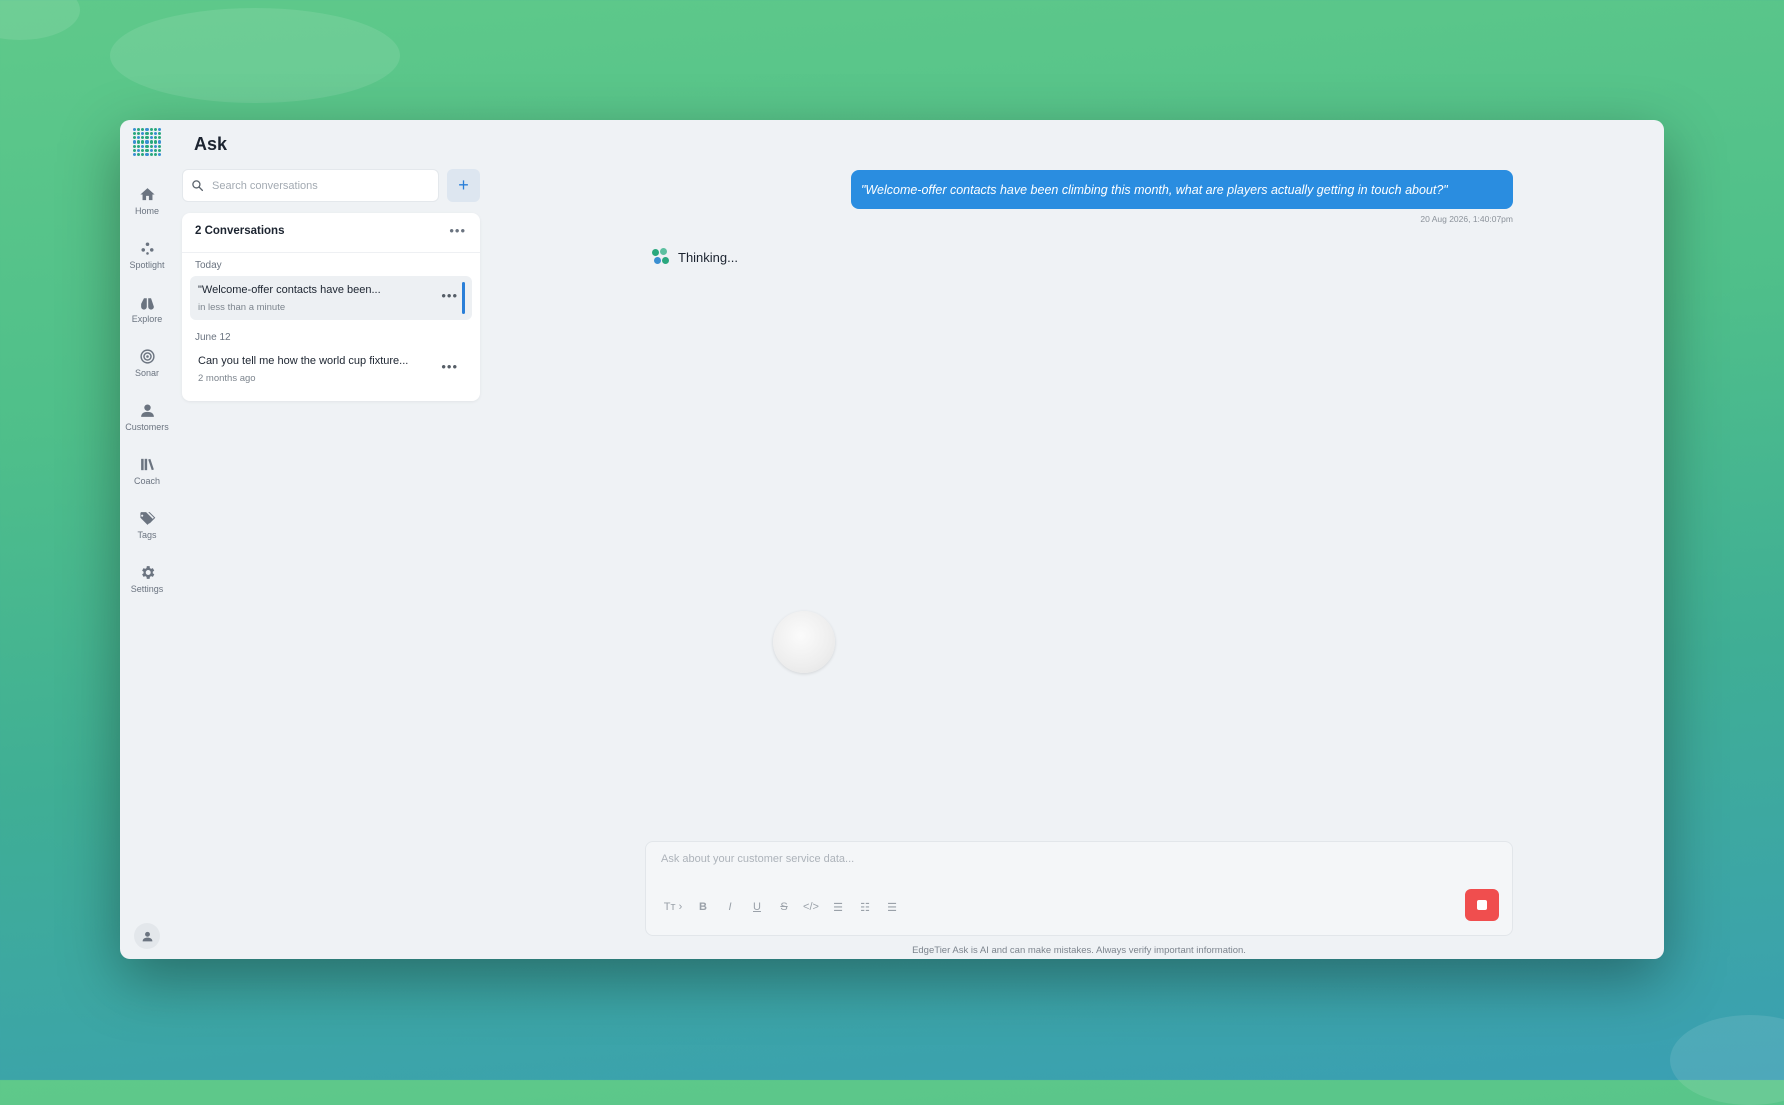 This screenshot has width=1784, height=1105. I want to click on underline-icon: U, so click(757, 907).